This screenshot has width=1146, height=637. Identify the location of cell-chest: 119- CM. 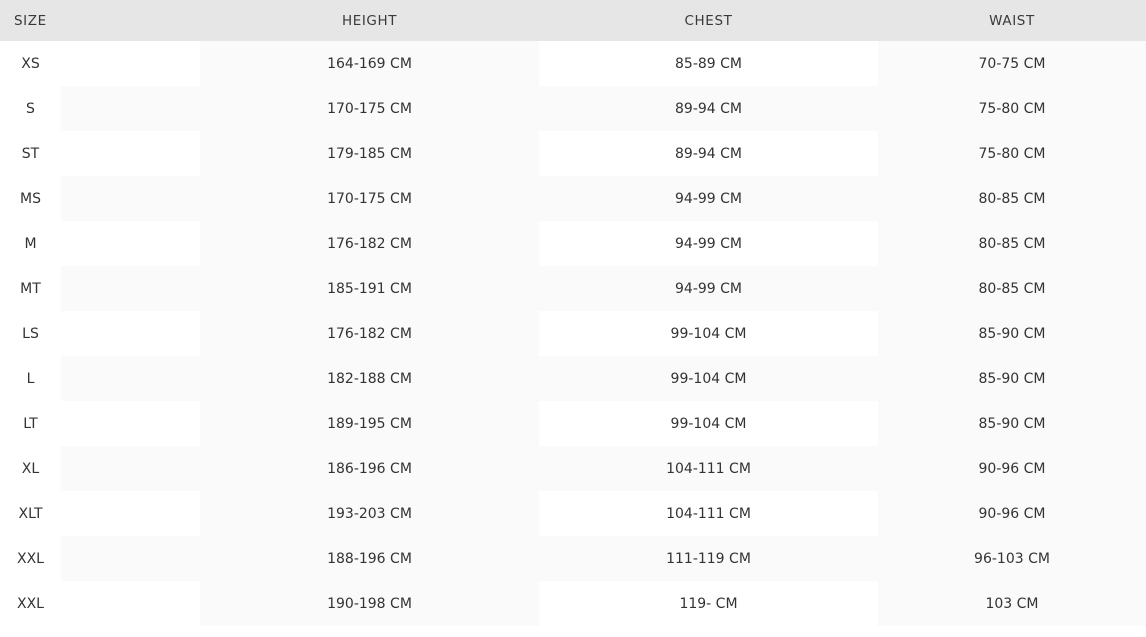
(708, 603).